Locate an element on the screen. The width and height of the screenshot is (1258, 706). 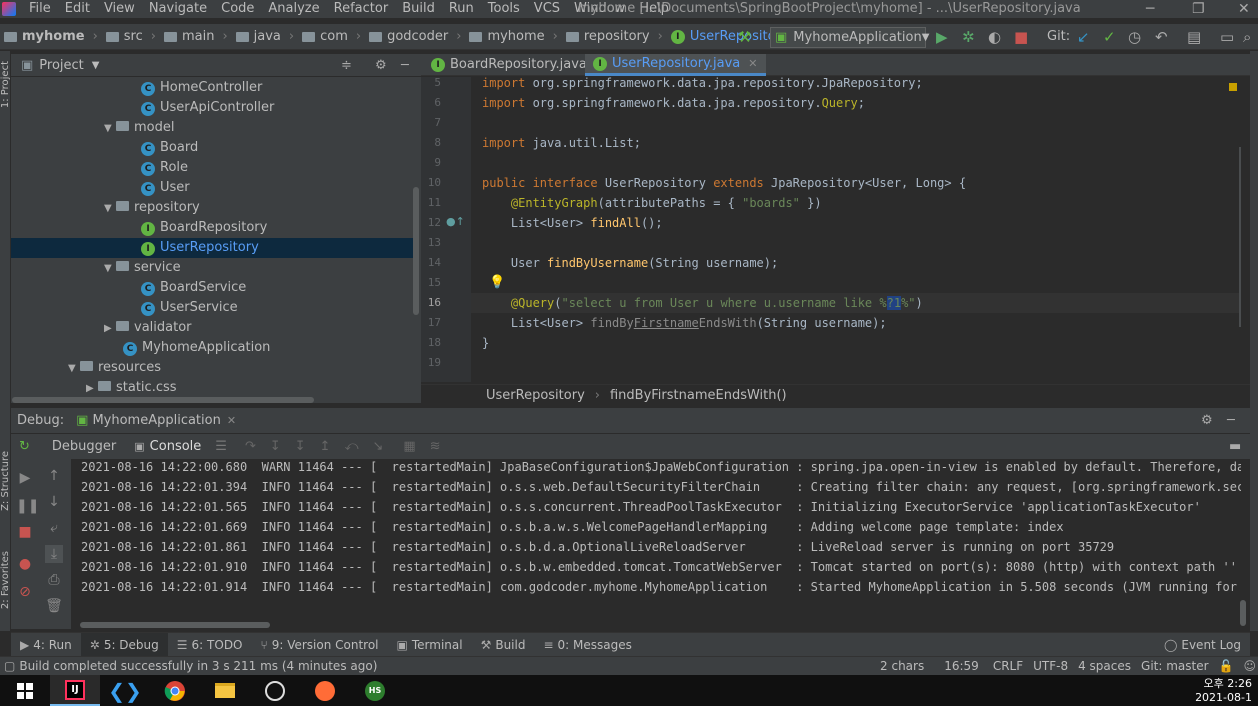
history-icon: ◷ is located at coordinates (1134, 37).